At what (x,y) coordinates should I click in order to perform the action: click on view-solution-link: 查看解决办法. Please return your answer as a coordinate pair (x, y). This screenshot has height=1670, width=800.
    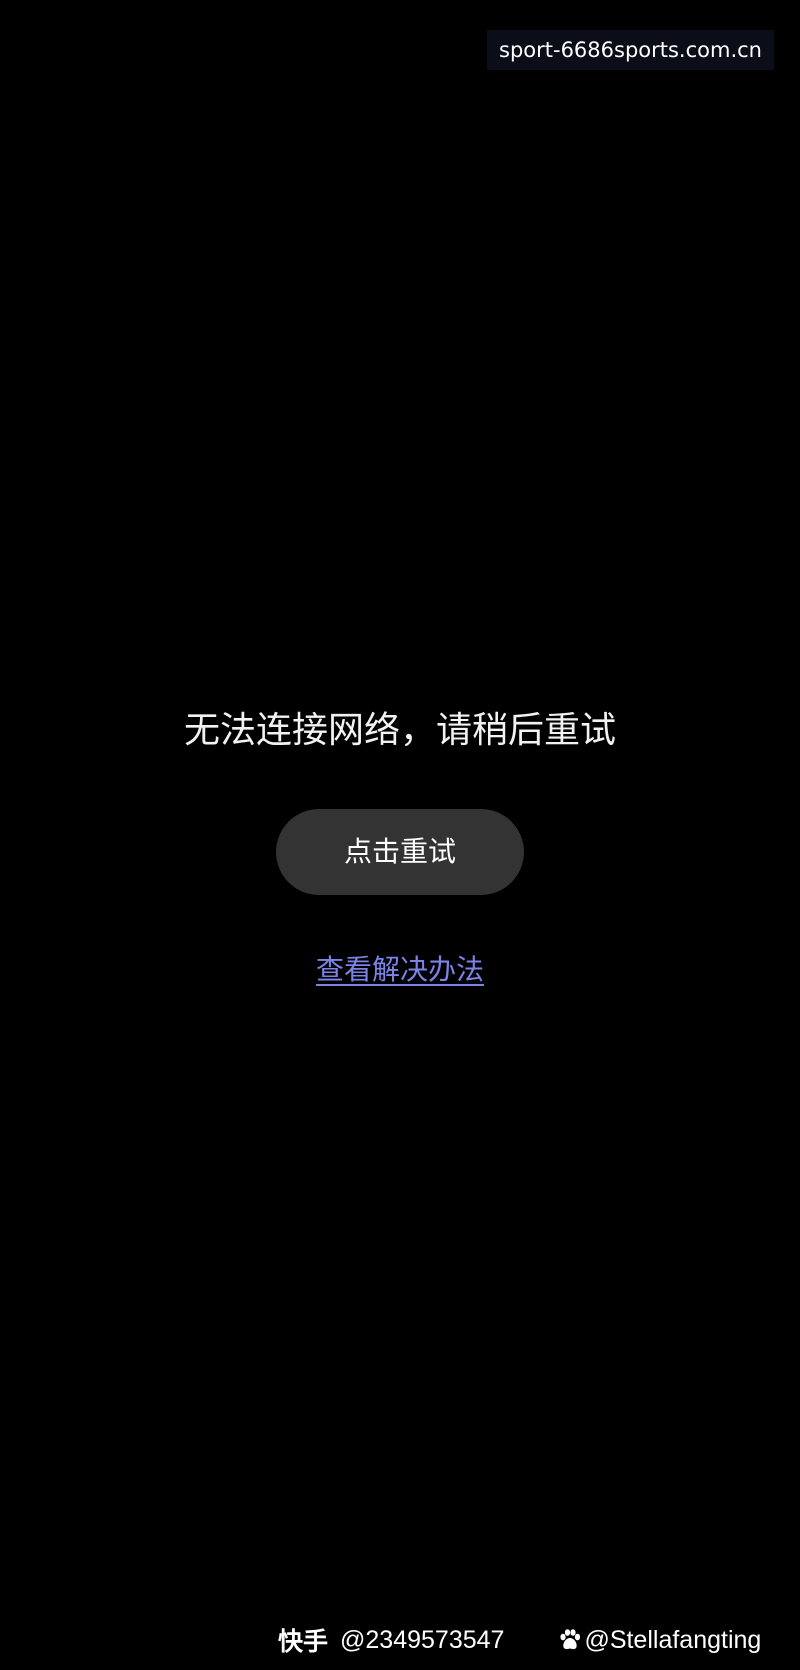
    Looking at the image, I should click on (400, 969).